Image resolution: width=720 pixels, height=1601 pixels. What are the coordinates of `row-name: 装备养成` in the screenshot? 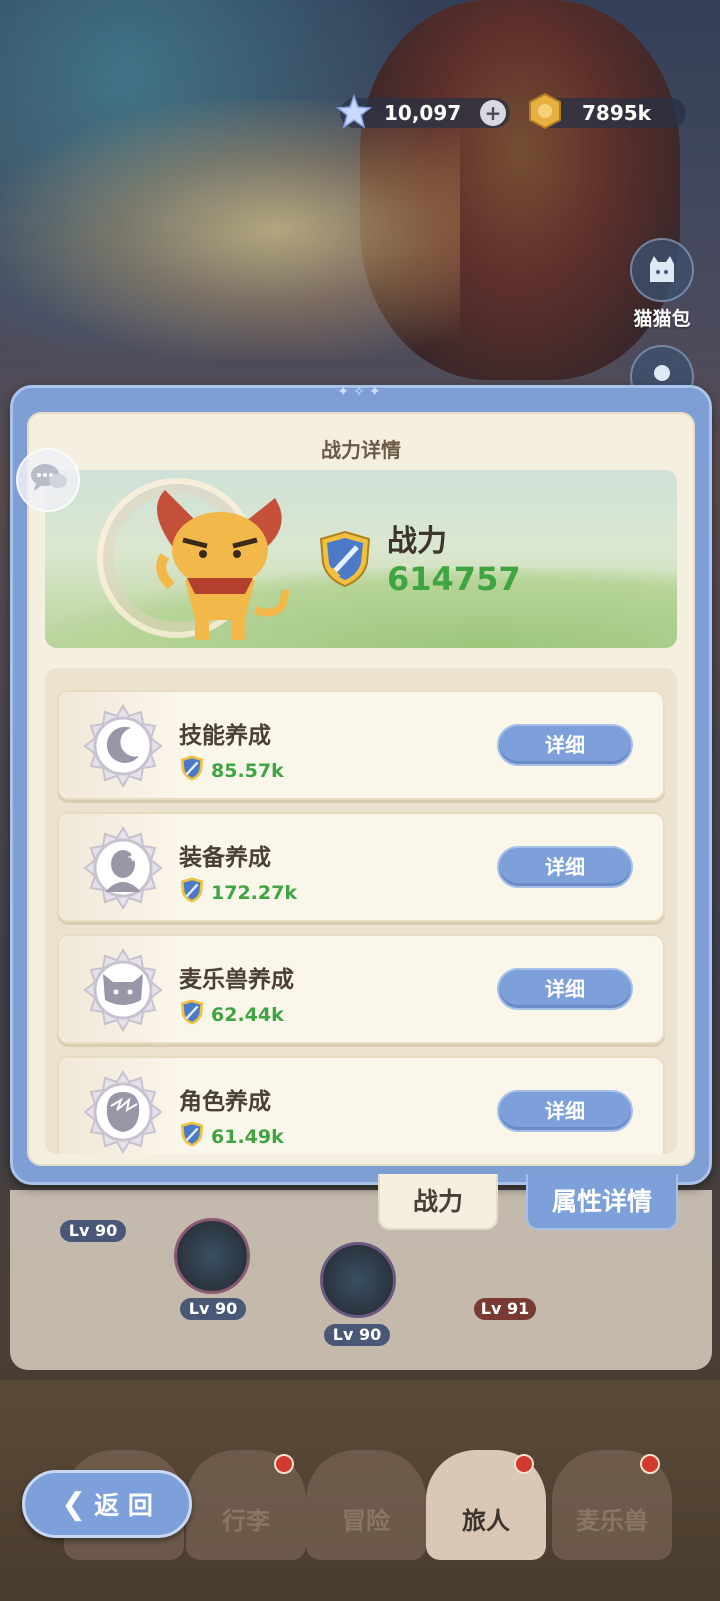 It's located at (225, 858).